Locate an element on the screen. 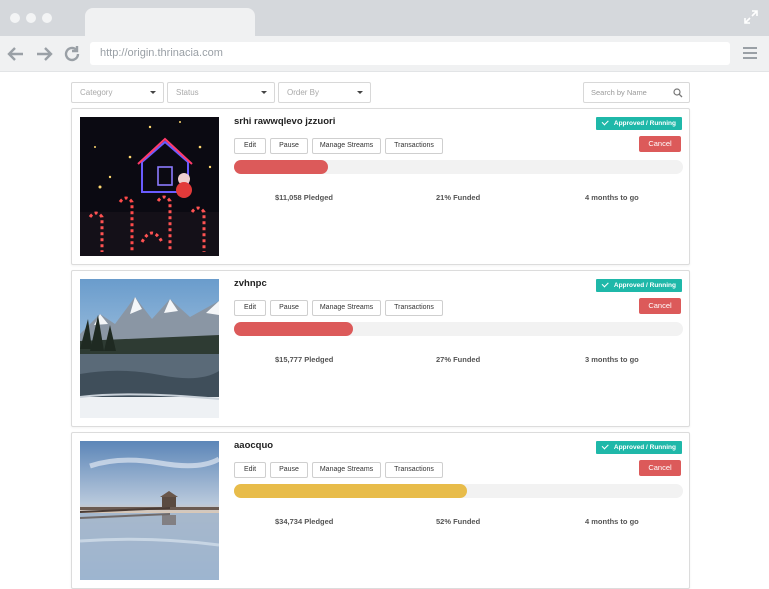 This screenshot has width=769, height=589. status-select-label: Status is located at coordinates (187, 92).